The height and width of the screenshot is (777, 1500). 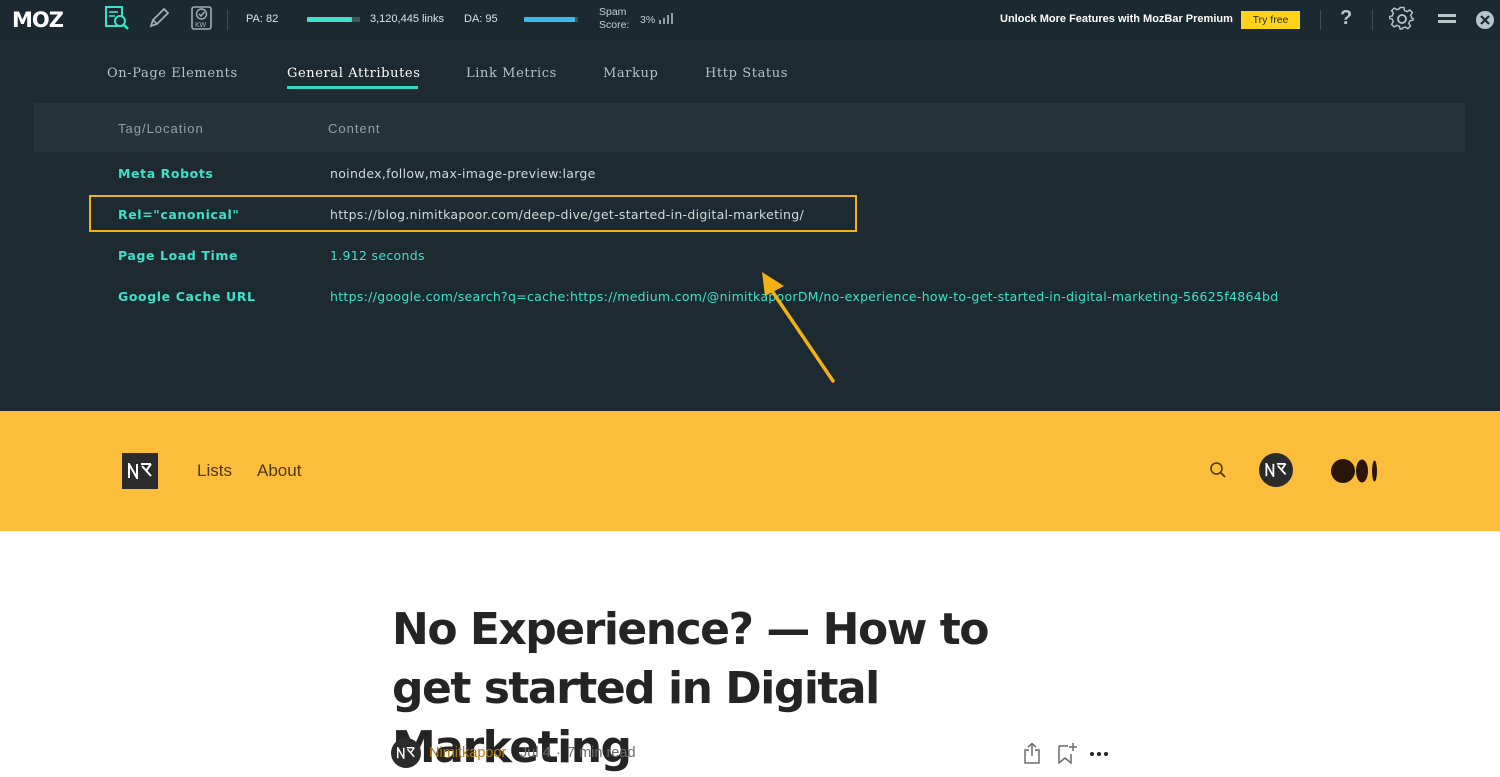 I want to click on minimize-icon, so click(x=1447, y=20).